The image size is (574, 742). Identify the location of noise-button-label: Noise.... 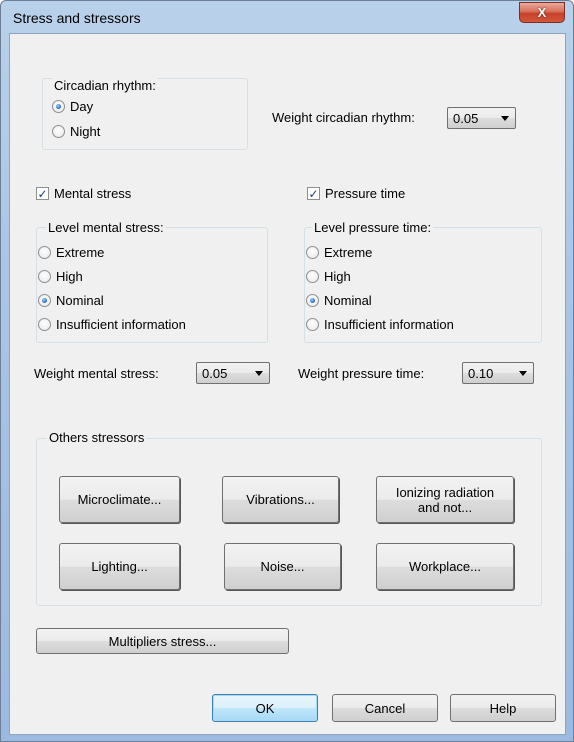
(282, 566).